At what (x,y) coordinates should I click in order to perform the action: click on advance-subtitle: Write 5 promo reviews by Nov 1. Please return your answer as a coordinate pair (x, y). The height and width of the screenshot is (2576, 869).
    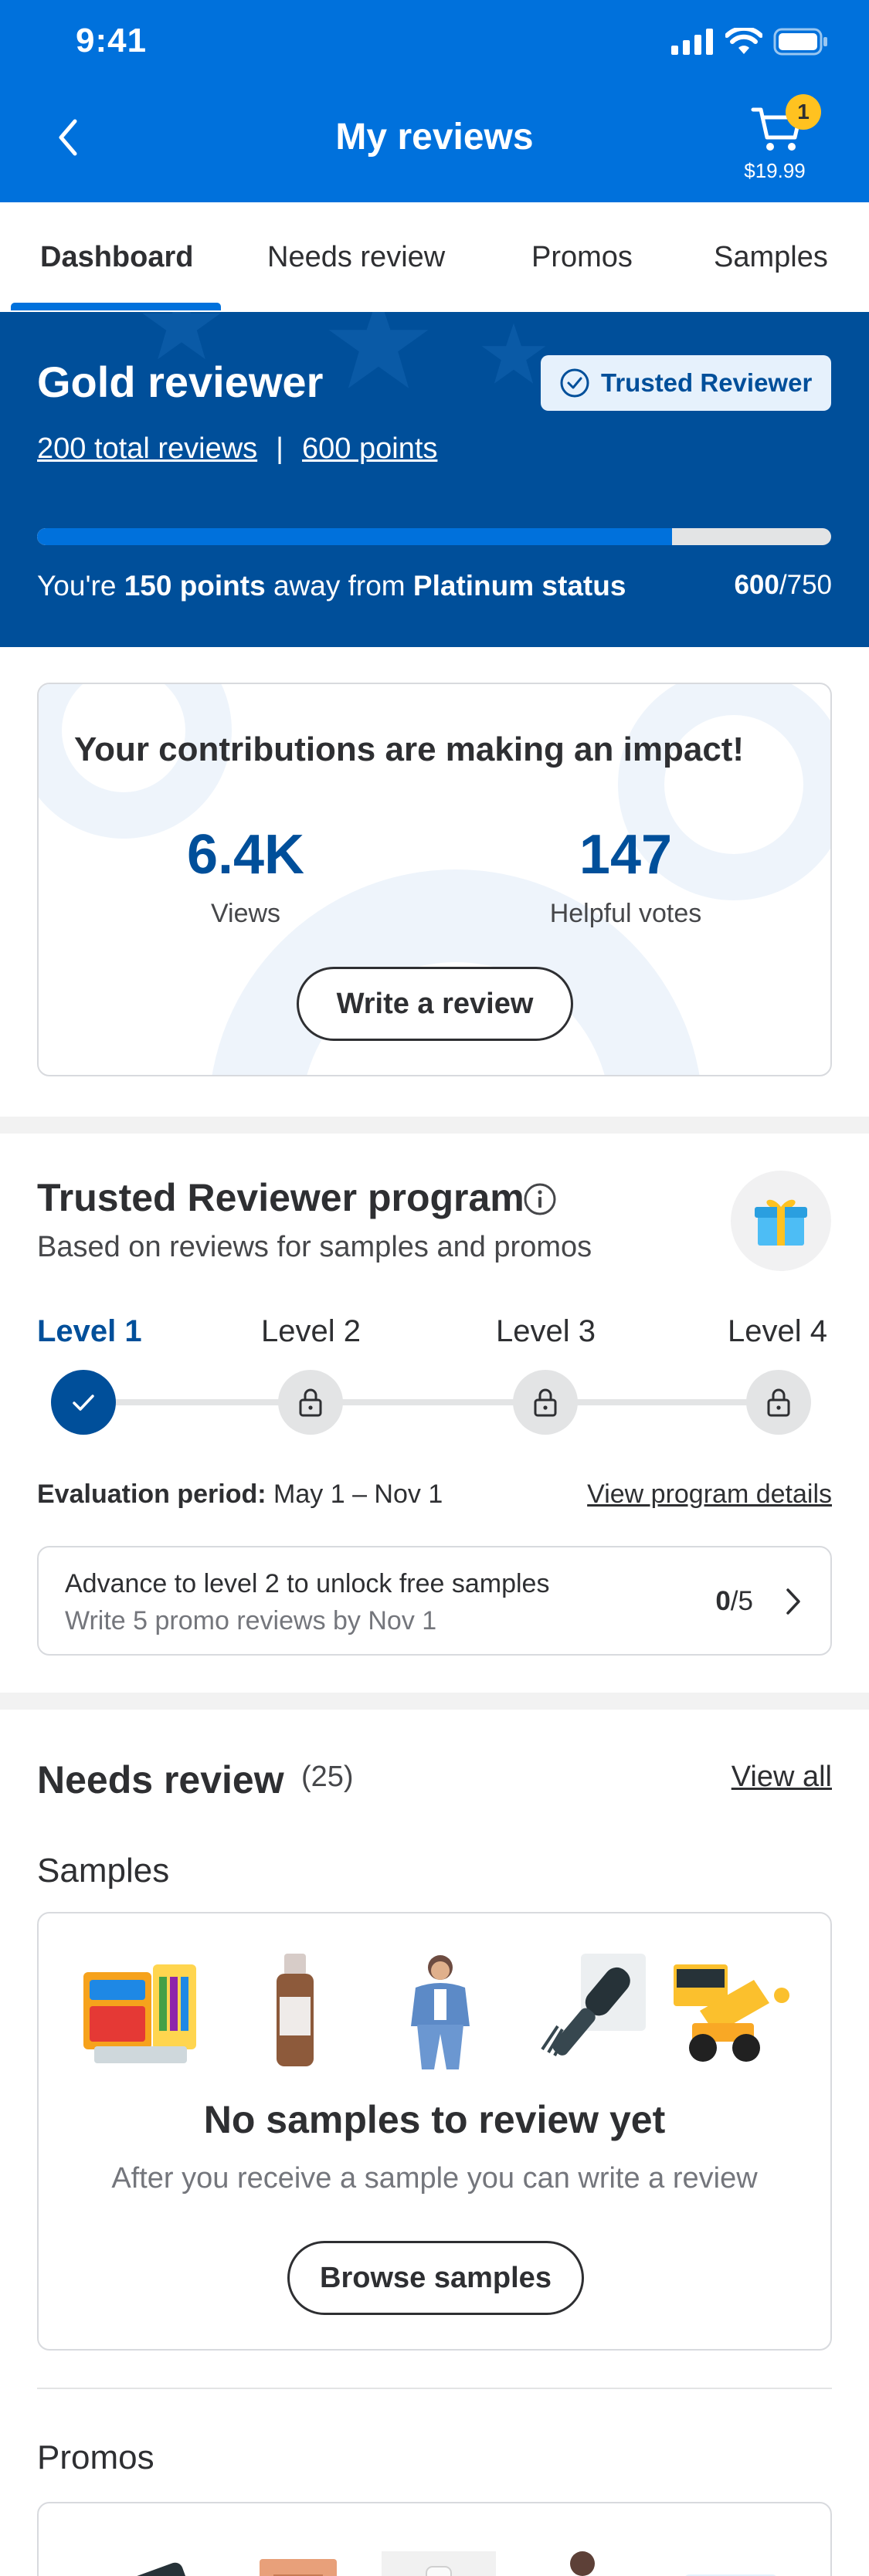
    Looking at the image, I should click on (251, 1620).